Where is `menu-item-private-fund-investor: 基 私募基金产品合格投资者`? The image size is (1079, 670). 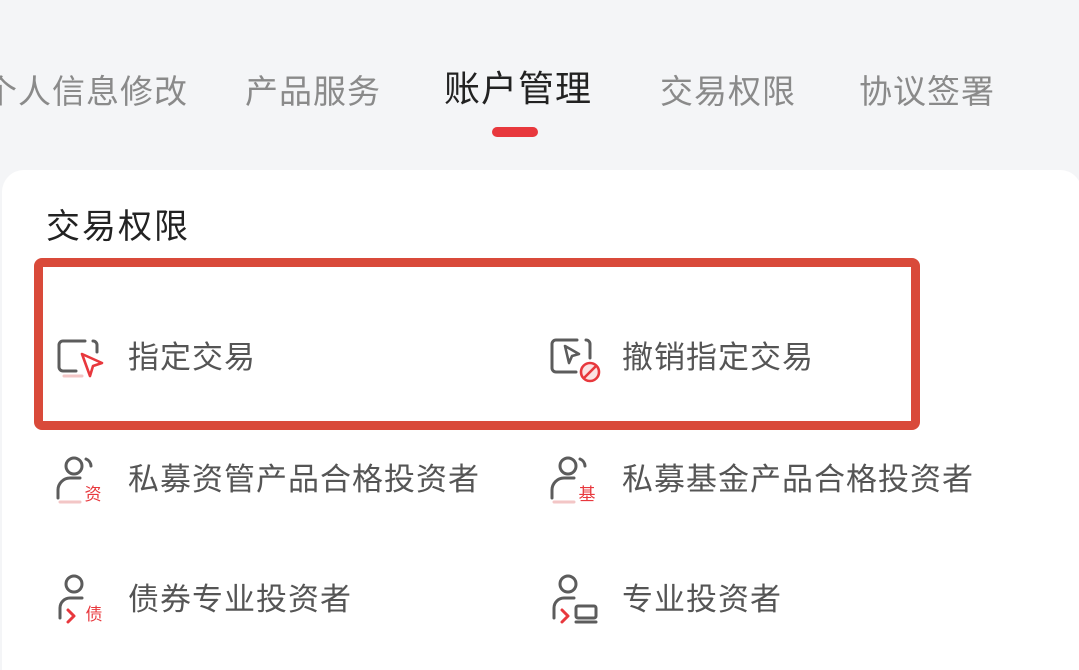 menu-item-private-fund-investor: 基 私募基金产品合格投资者 is located at coordinates (760, 480).